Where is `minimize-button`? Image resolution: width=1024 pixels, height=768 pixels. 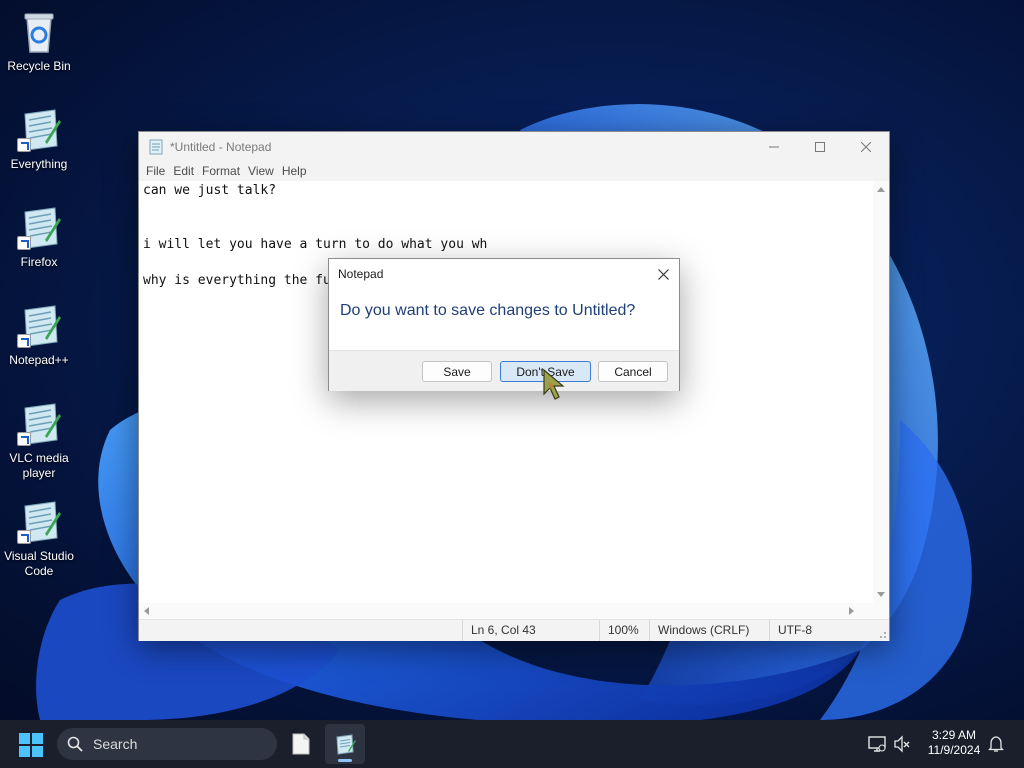
minimize-button is located at coordinates (774, 146).